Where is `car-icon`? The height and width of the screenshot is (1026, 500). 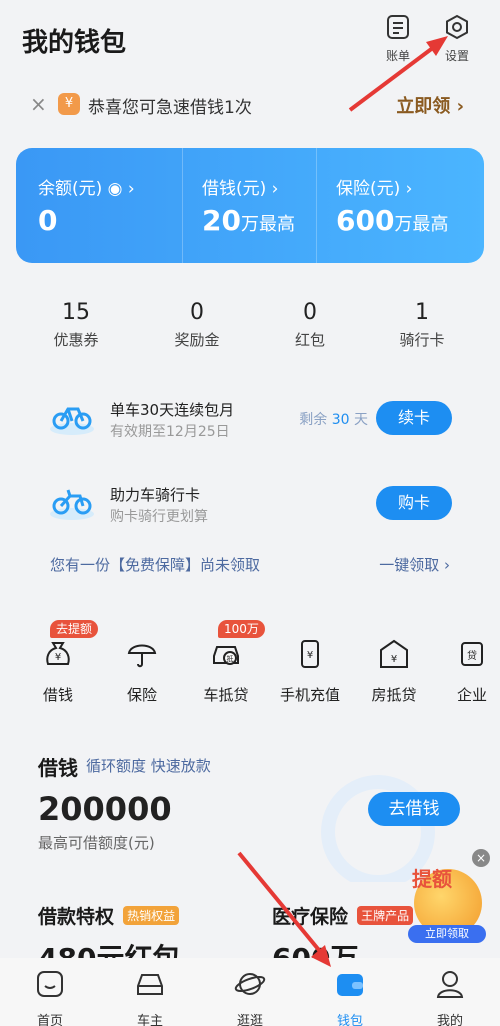 car-icon is located at coordinates (150, 984).